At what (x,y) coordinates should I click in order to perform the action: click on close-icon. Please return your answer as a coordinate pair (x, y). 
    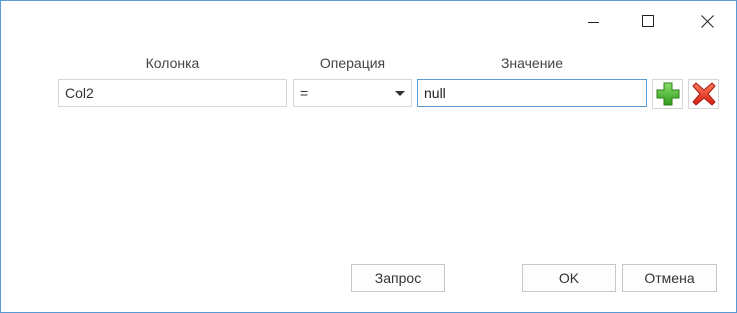
    Looking at the image, I should click on (707, 21).